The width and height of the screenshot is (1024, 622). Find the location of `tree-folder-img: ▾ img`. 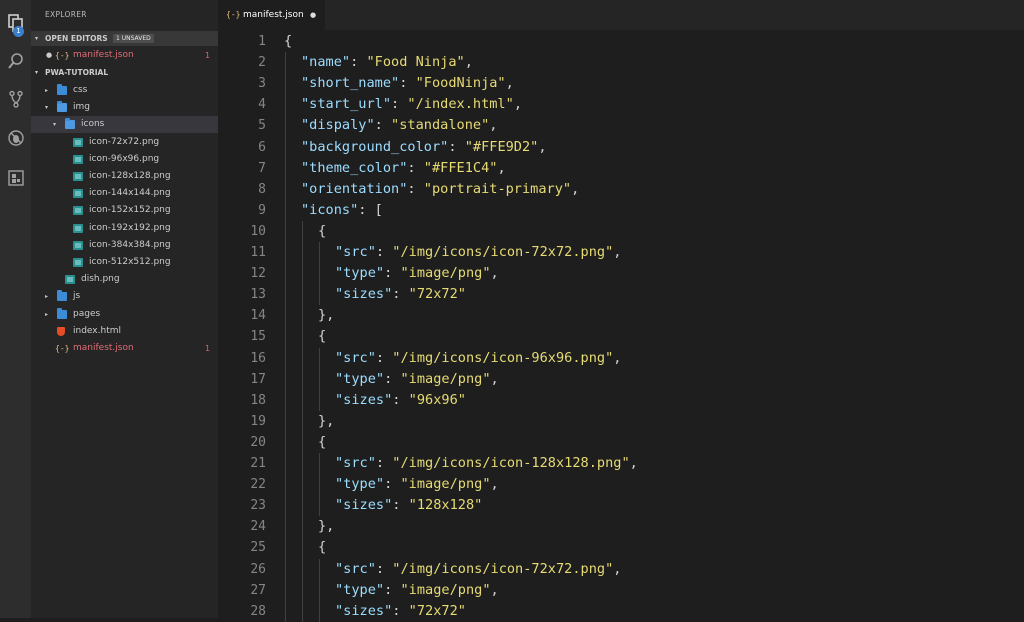

tree-folder-img: ▾ img is located at coordinates (124, 107).